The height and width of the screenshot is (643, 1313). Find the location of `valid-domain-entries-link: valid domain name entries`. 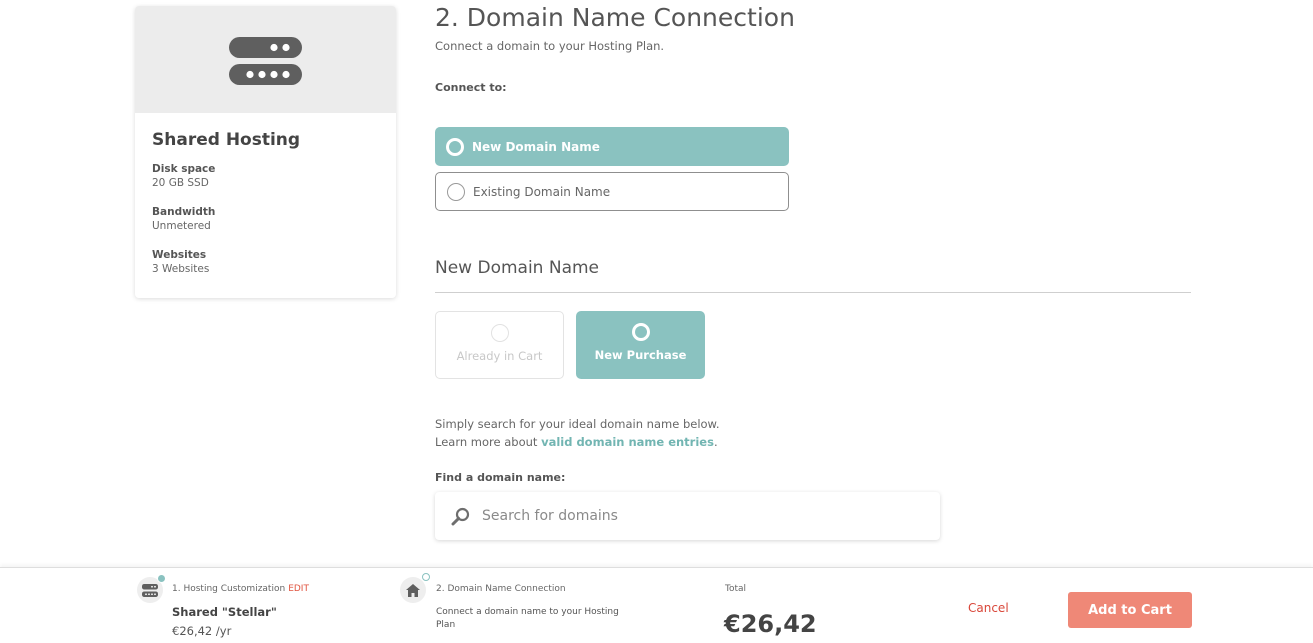

valid-domain-entries-link: valid domain name entries is located at coordinates (627, 442).